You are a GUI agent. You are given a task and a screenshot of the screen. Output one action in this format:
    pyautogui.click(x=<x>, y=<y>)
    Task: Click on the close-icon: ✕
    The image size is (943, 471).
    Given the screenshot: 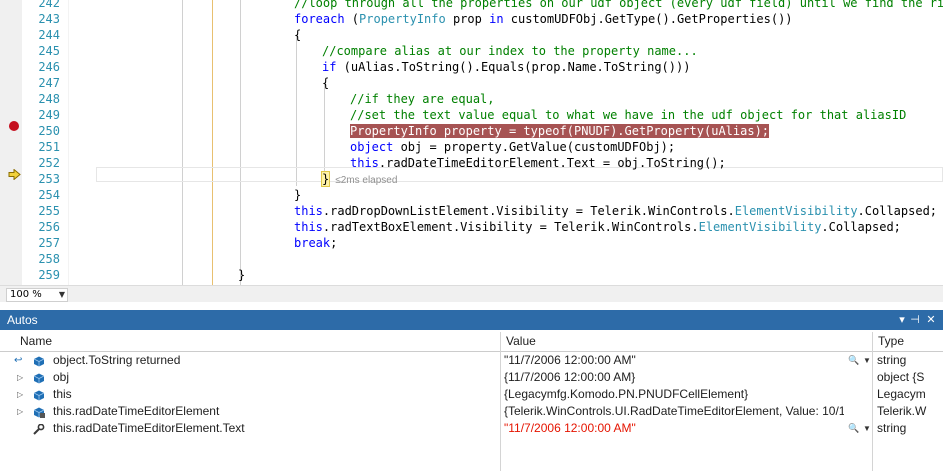 What is the action you would take?
    pyautogui.click(x=931, y=320)
    